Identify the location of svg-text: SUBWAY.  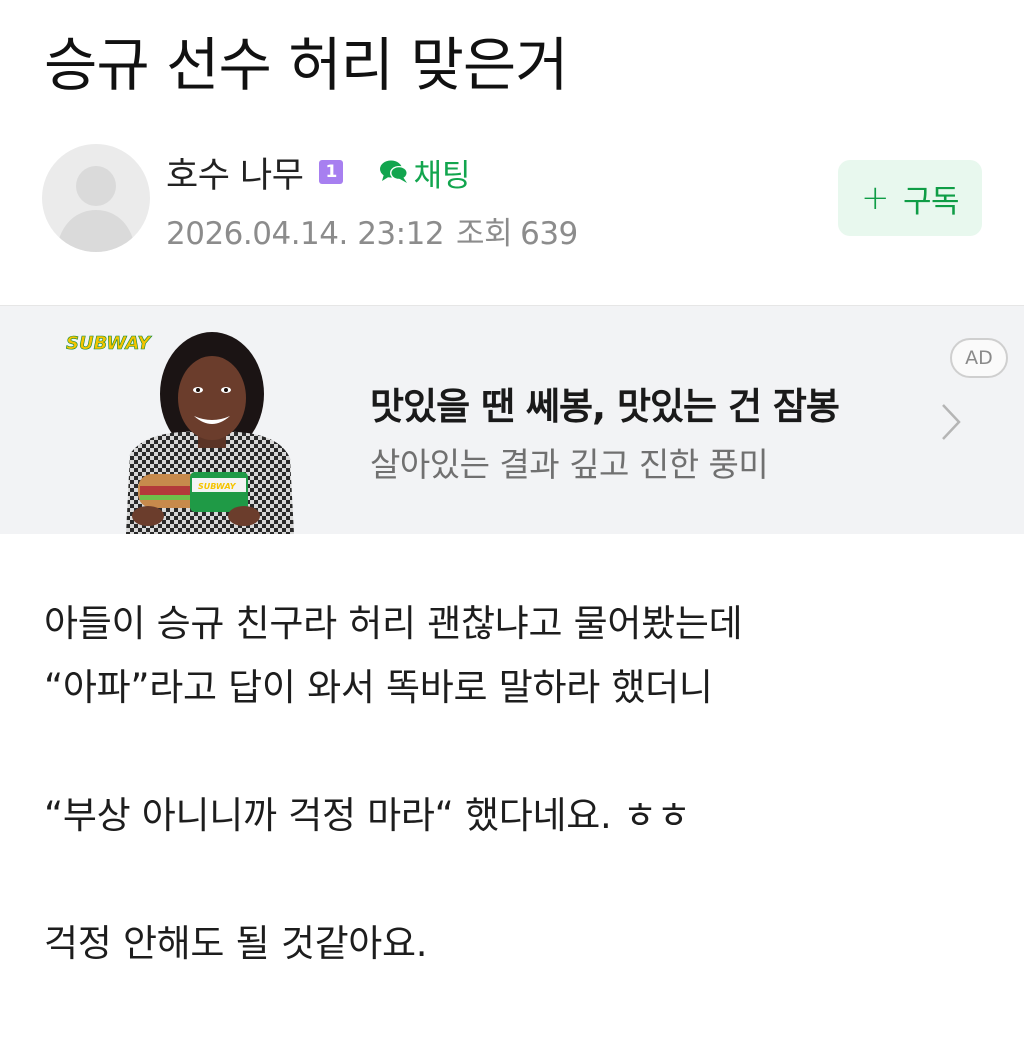
(217, 486).